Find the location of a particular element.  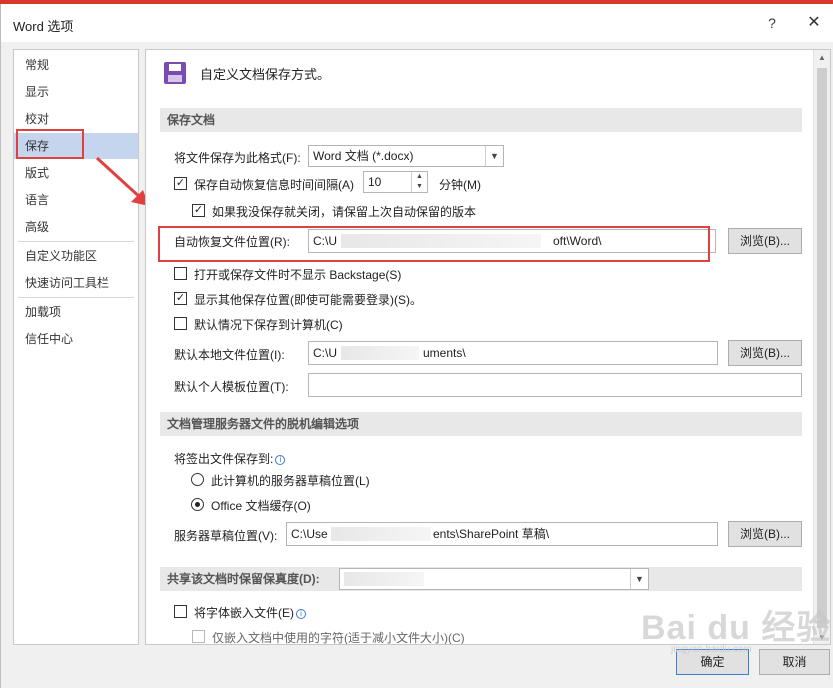

server-drafts-location-label: 服务器草稿位置(V): is located at coordinates (226, 536).